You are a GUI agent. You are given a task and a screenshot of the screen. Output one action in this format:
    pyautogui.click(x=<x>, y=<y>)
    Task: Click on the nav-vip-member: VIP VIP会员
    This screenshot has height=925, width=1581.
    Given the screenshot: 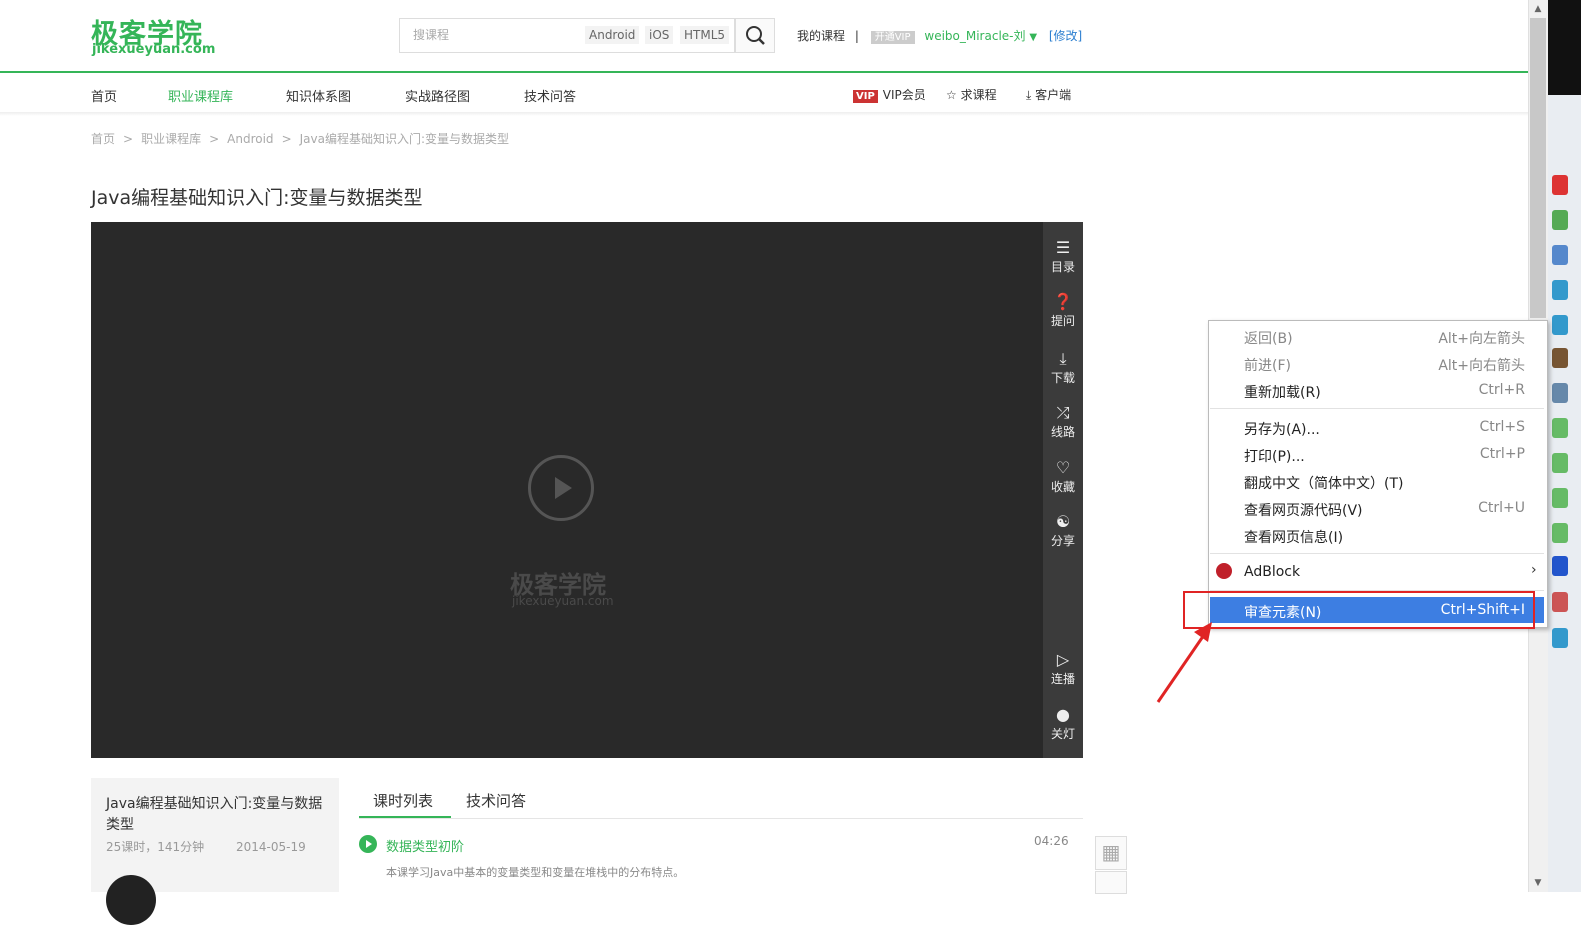 What is the action you would take?
    pyautogui.click(x=889, y=94)
    